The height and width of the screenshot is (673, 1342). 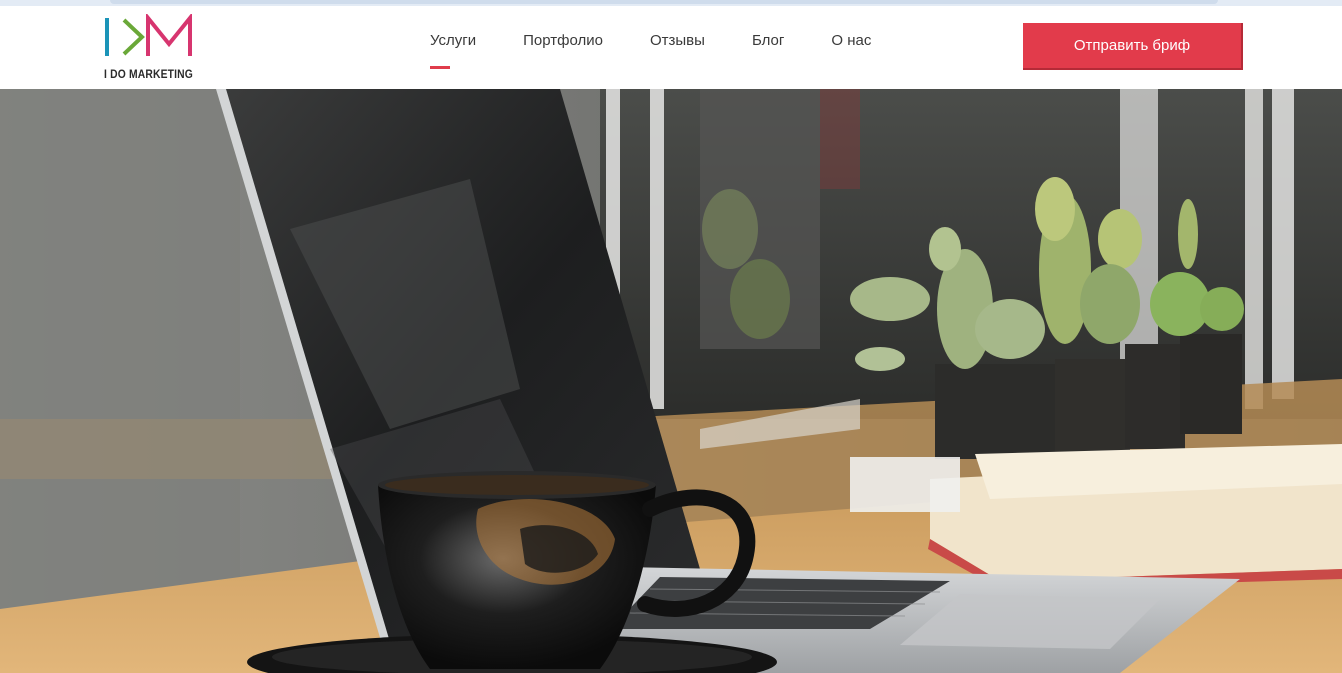 I want to click on nav-item-label: Отзывы, so click(x=677, y=40).